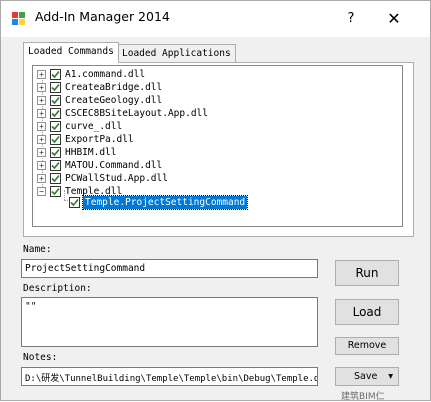  I want to click on tree-item-label: A1.command.dll, so click(105, 74).